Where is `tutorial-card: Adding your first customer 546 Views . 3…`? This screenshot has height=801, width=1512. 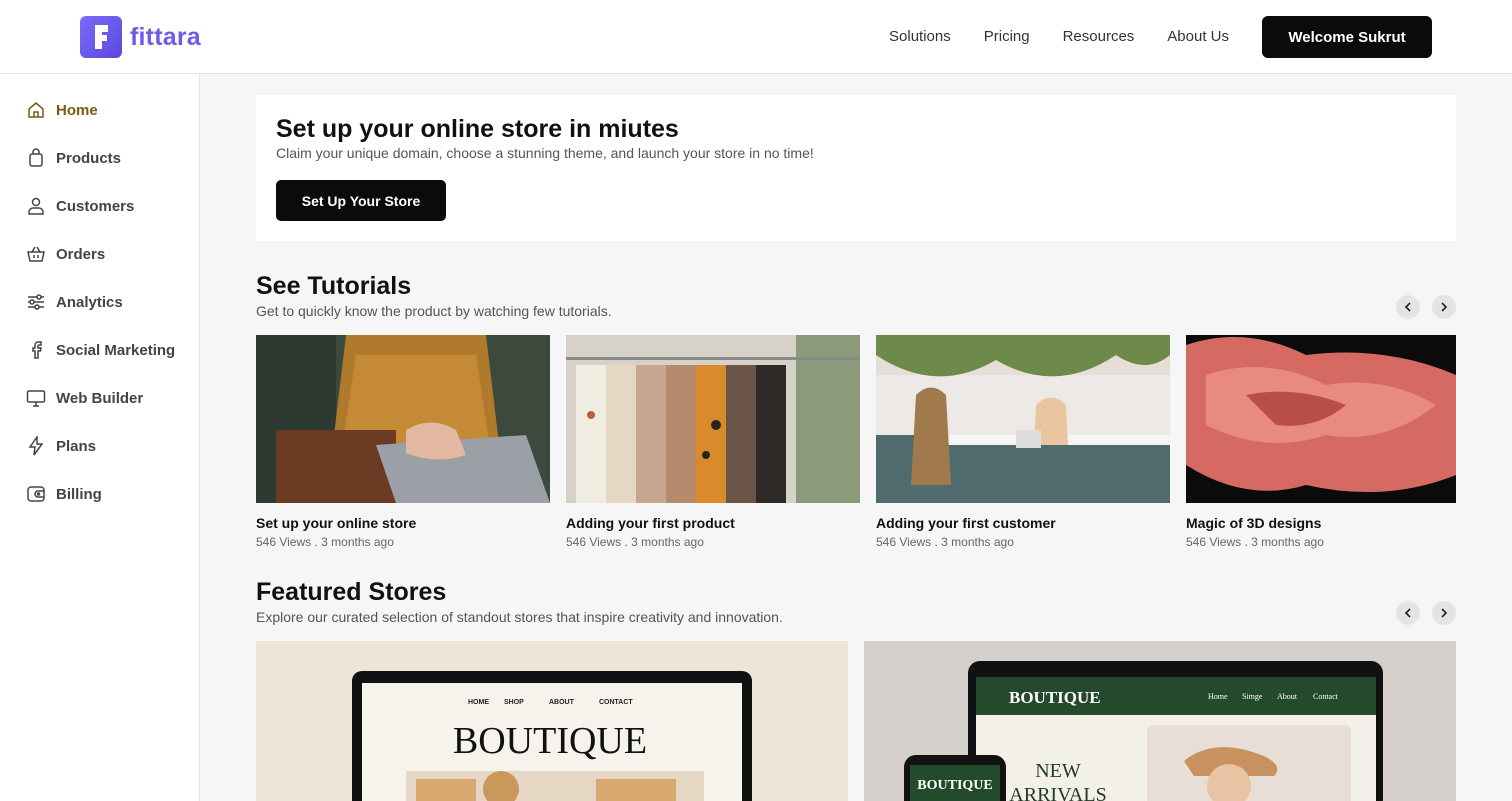 tutorial-card: Adding your first customer 546 Views . 3… is located at coordinates (1023, 442).